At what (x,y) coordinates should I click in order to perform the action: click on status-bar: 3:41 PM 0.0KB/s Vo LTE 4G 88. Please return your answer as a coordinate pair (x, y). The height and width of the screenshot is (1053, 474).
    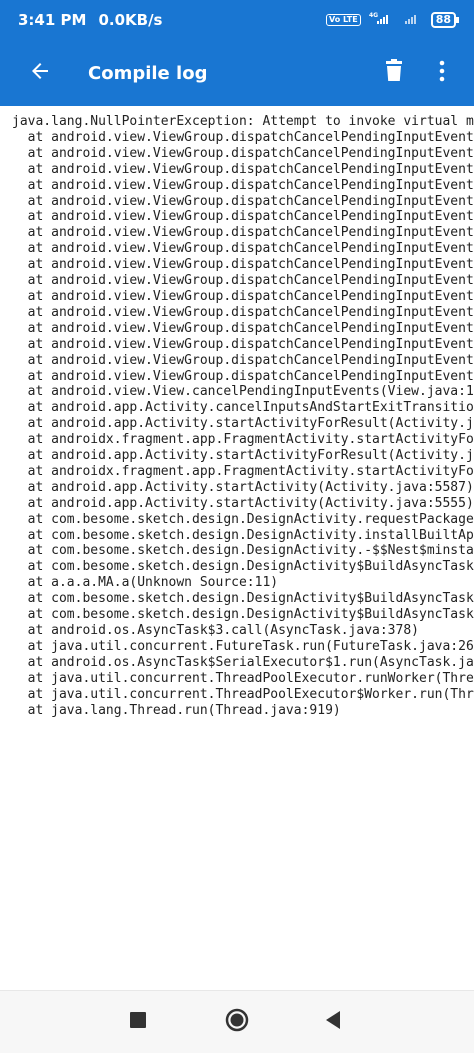
    Looking at the image, I should click on (237, 20).